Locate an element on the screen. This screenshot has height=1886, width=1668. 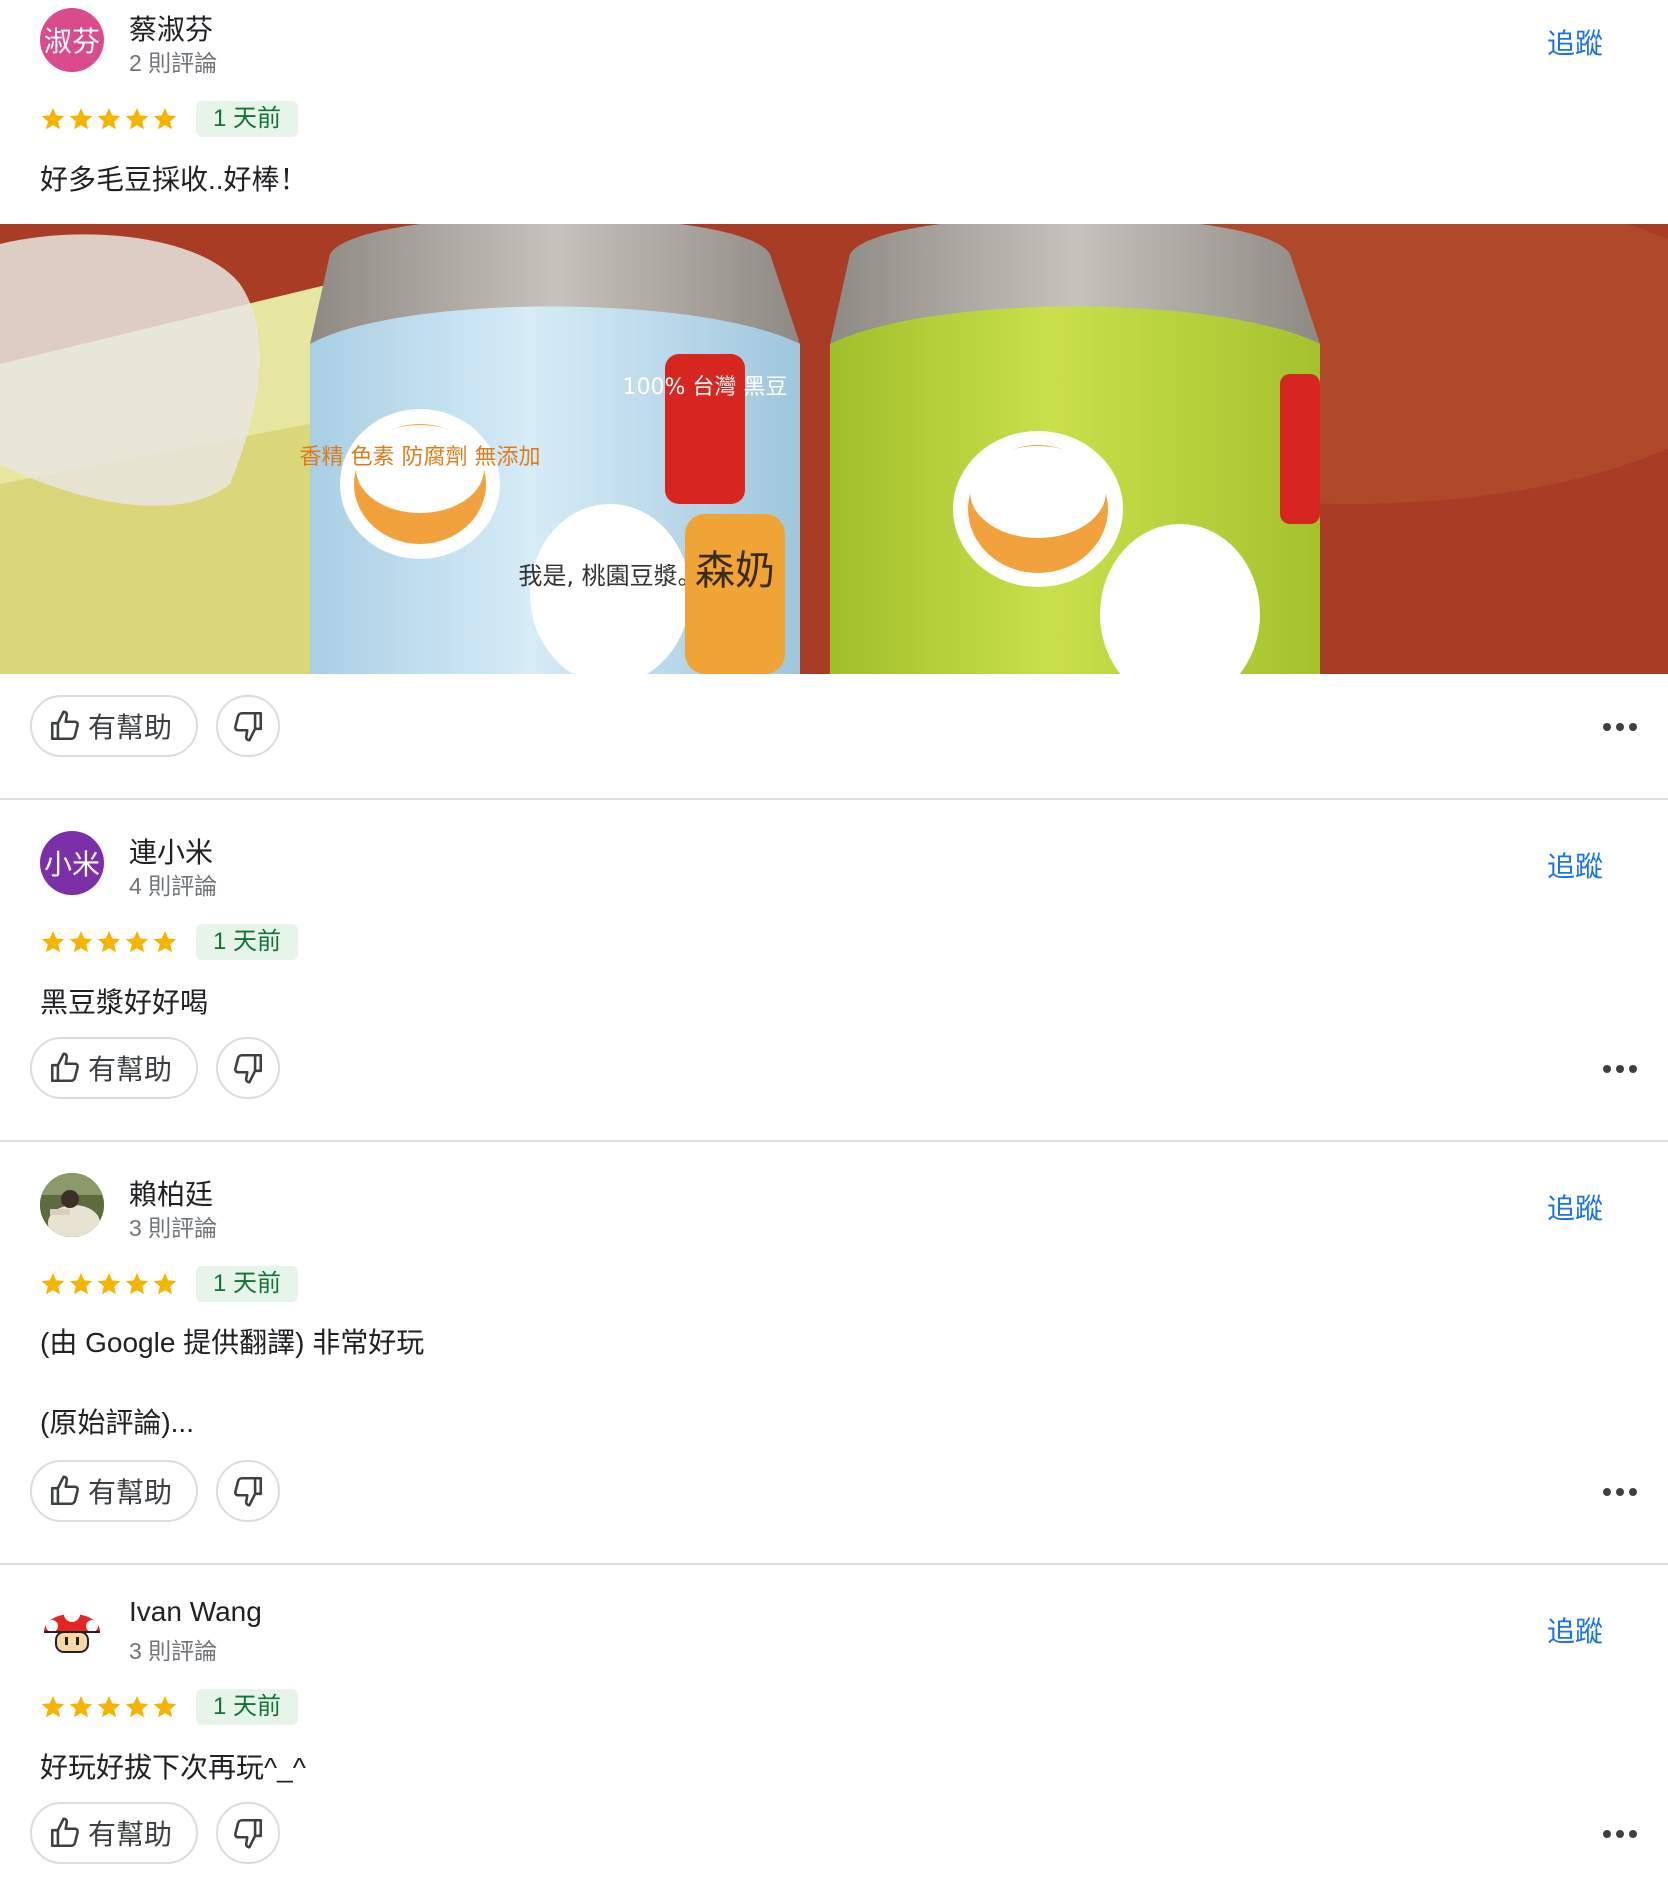
photo-label: 香精 色素 防腐劑 無添加 is located at coordinates (420, 457).